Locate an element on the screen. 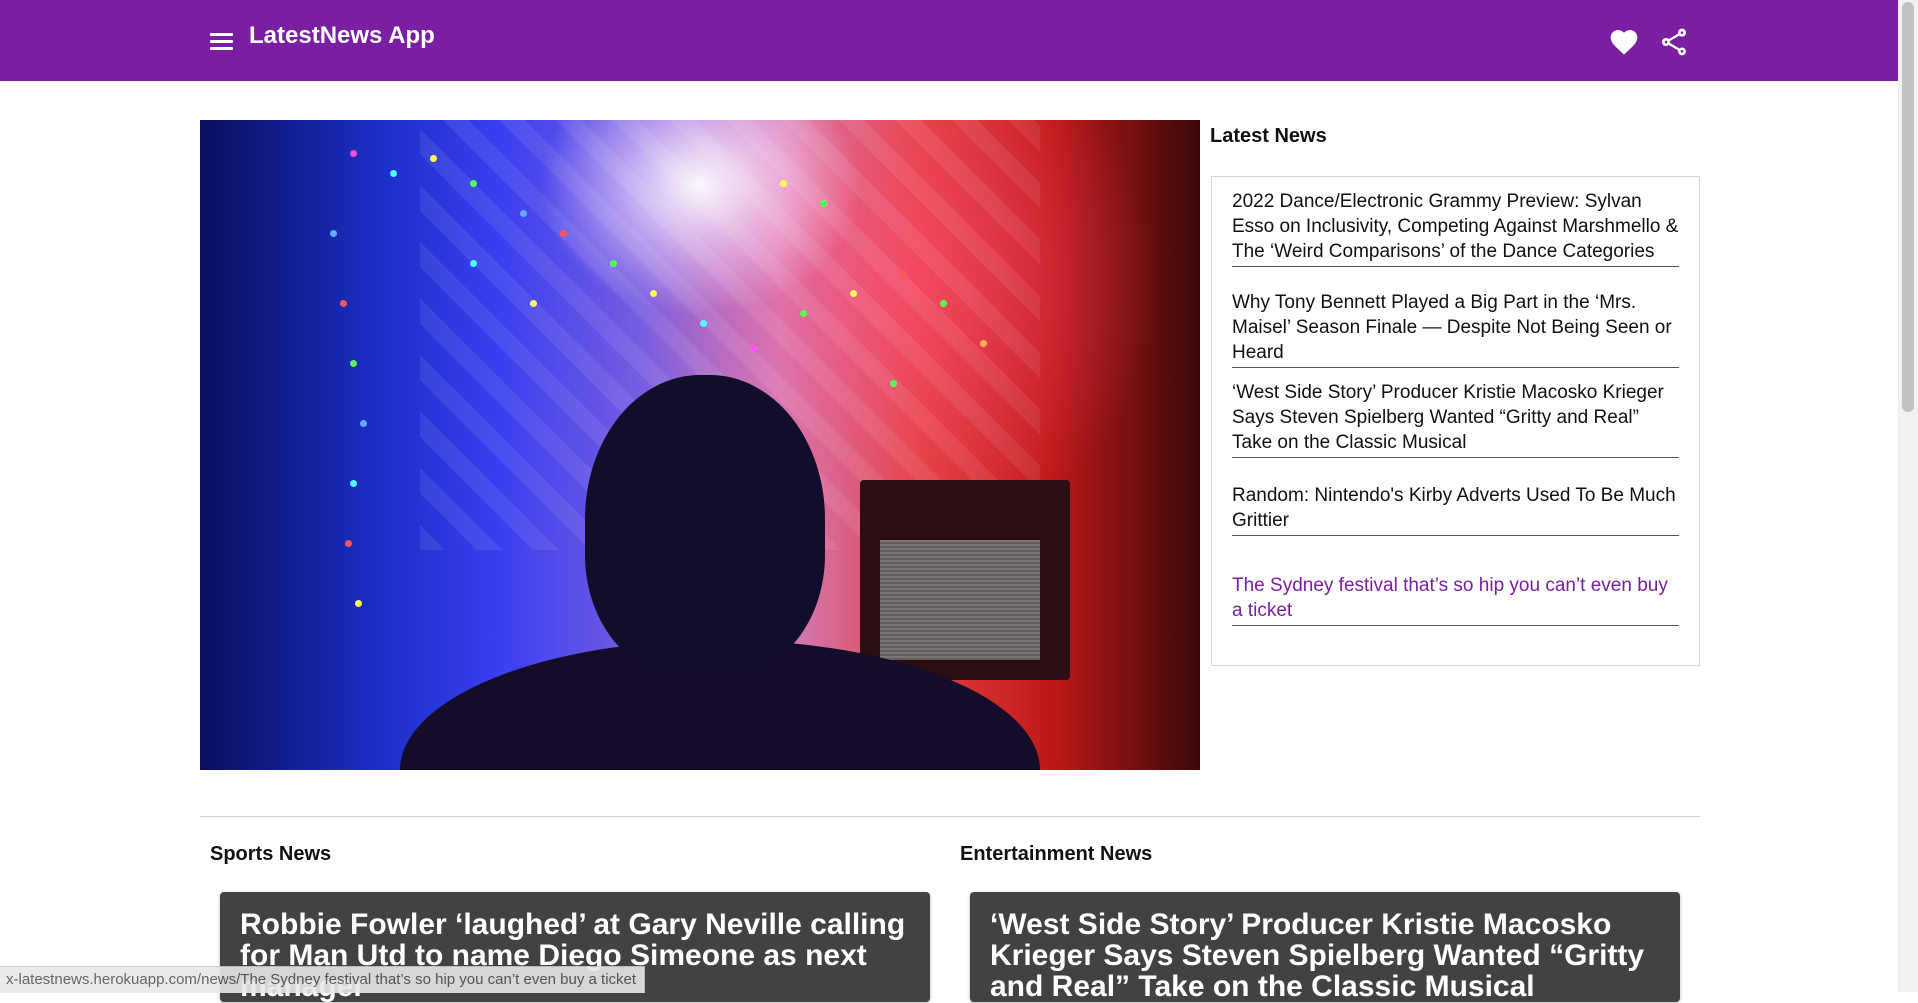 The height and width of the screenshot is (1003, 1918). hero-image-tv is located at coordinates (965, 580).